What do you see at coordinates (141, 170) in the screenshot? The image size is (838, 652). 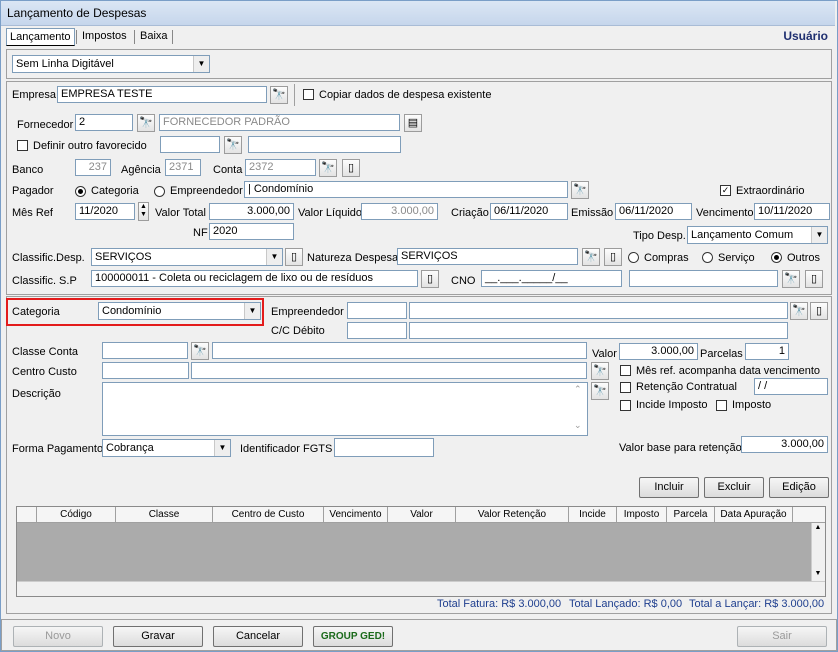 I see `agencia-label: Agência` at bounding box center [141, 170].